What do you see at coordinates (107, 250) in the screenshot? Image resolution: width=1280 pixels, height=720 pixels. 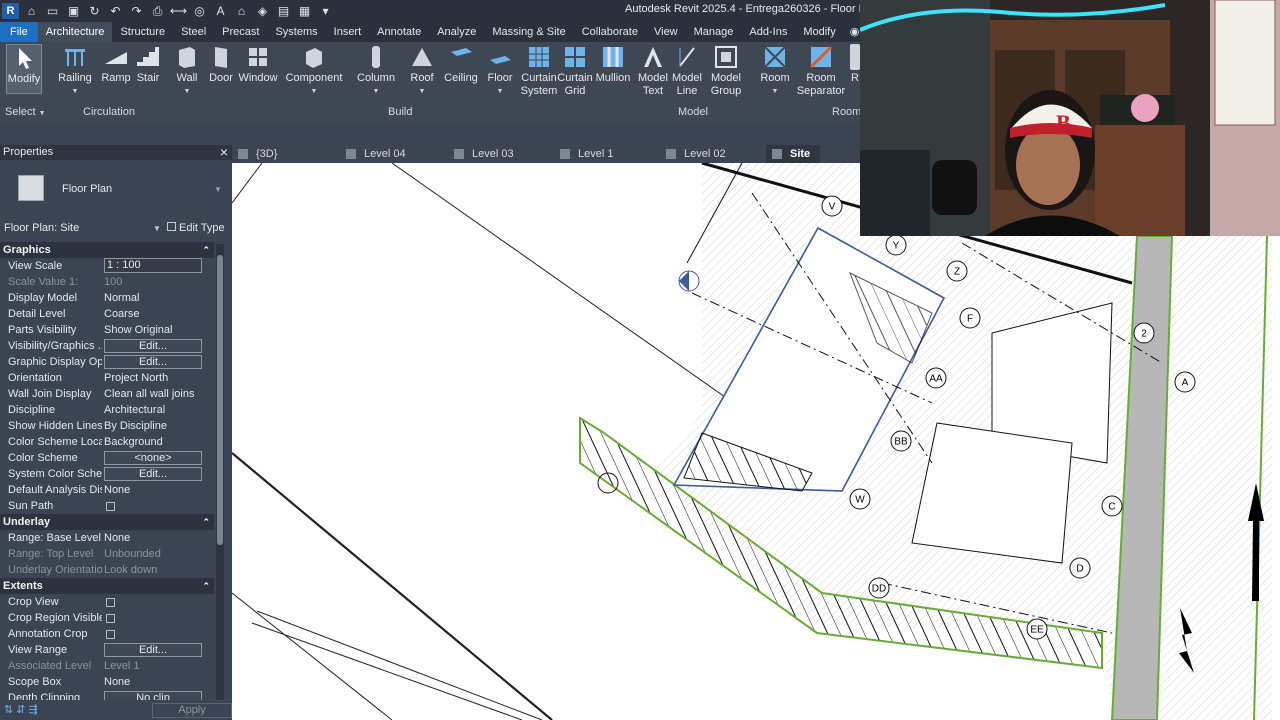 I see `section-graphics: Graphics ⌃` at bounding box center [107, 250].